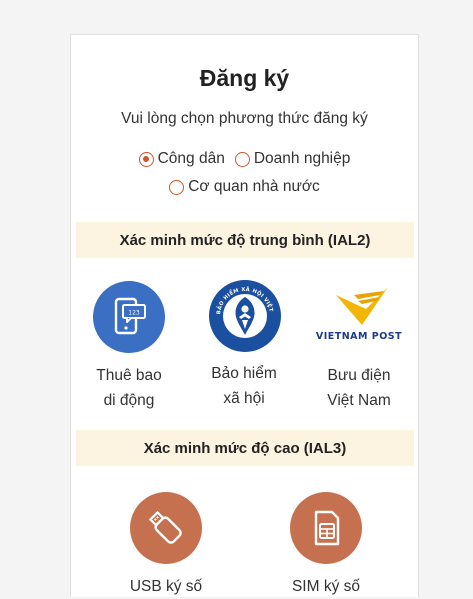 This screenshot has height=599, width=473. I want to click on vietnam-post-logo: VIETNAM POST, so click(359, 317).